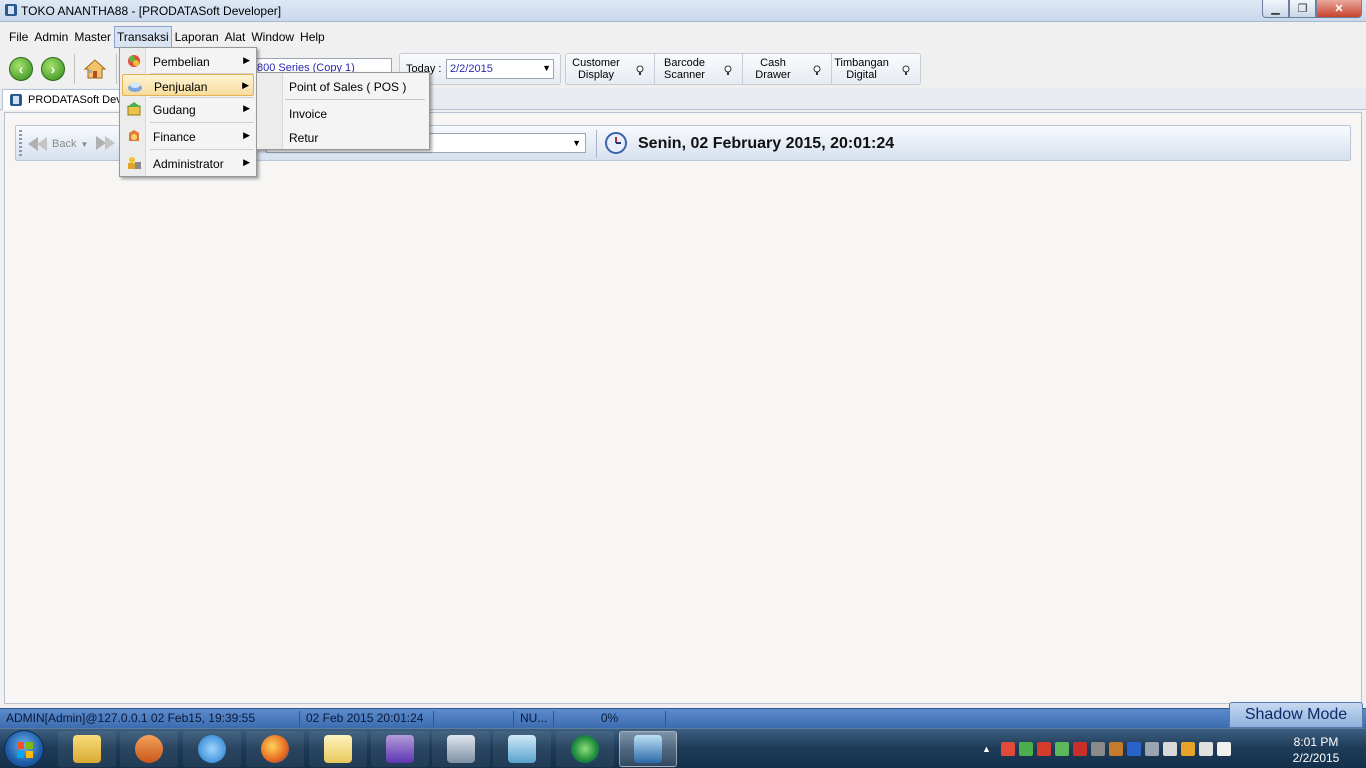  I want to click on forward-arrow-icon: ›, so click(53, 69).